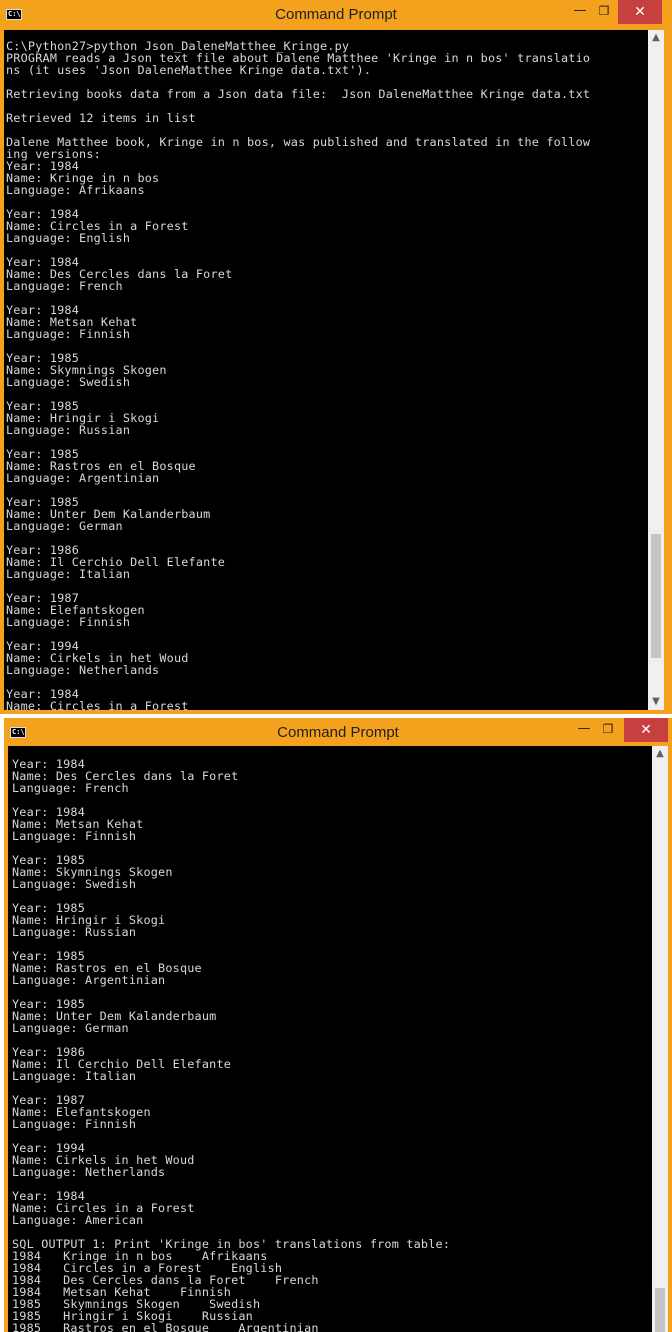 This screenshot has height=1332, width=672. Describe the element at coordinates (660, 1039) in the screenshot. I see `vertical-scrollbar: ▲` at that location.